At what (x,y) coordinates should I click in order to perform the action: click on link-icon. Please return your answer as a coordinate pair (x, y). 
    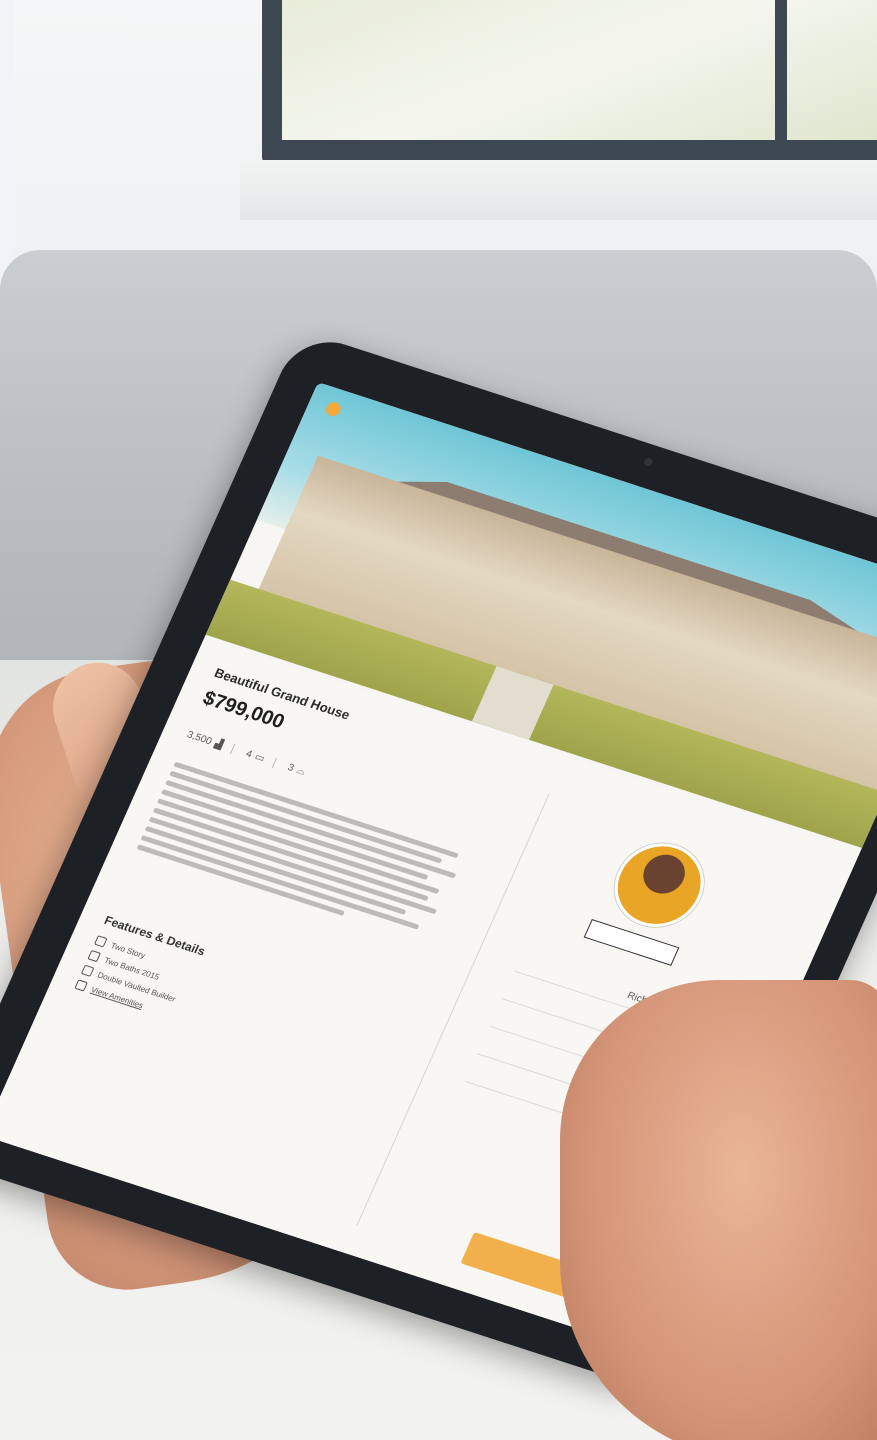
    Looking at the image, I should click on (81, 985).